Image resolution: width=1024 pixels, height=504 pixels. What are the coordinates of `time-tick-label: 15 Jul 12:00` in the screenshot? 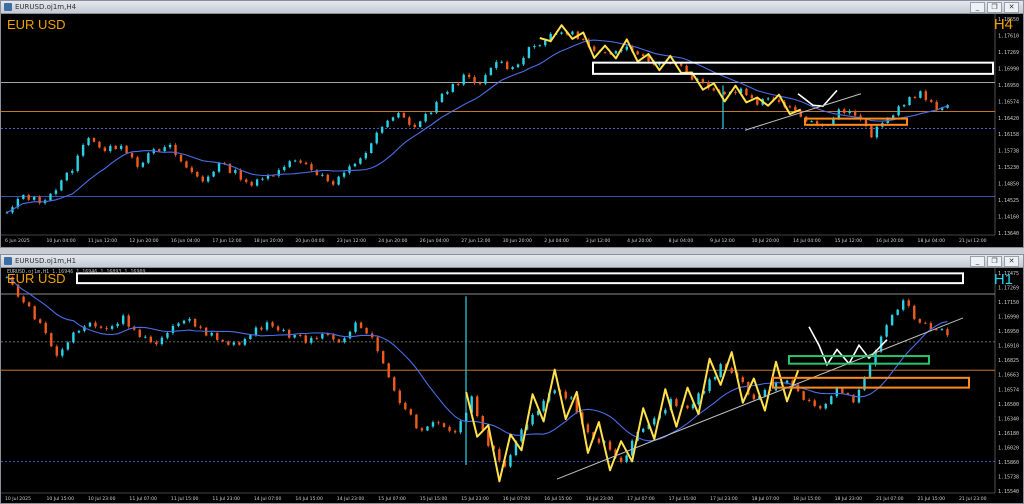 It's located at (849, 241).